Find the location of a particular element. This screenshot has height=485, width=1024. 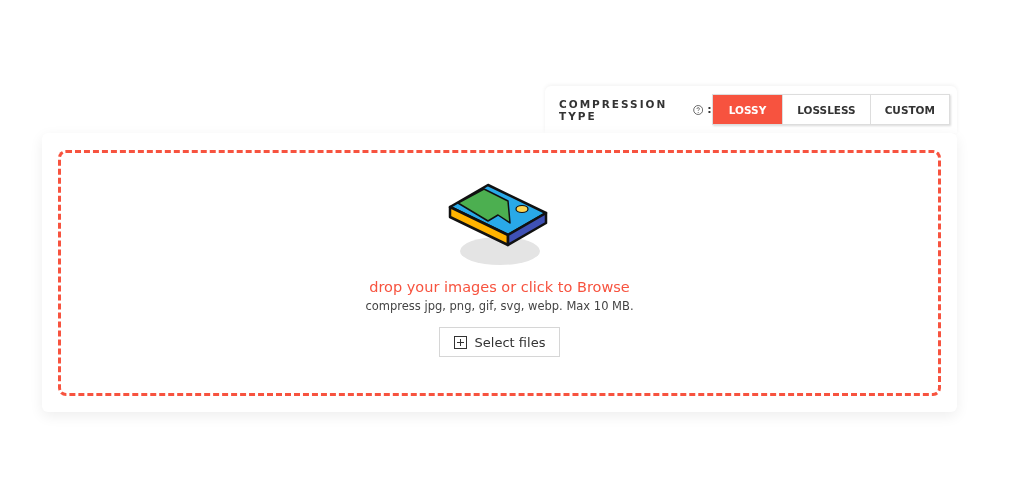

compression-tab: LOSSLESS is located at coordinates (826, 109).